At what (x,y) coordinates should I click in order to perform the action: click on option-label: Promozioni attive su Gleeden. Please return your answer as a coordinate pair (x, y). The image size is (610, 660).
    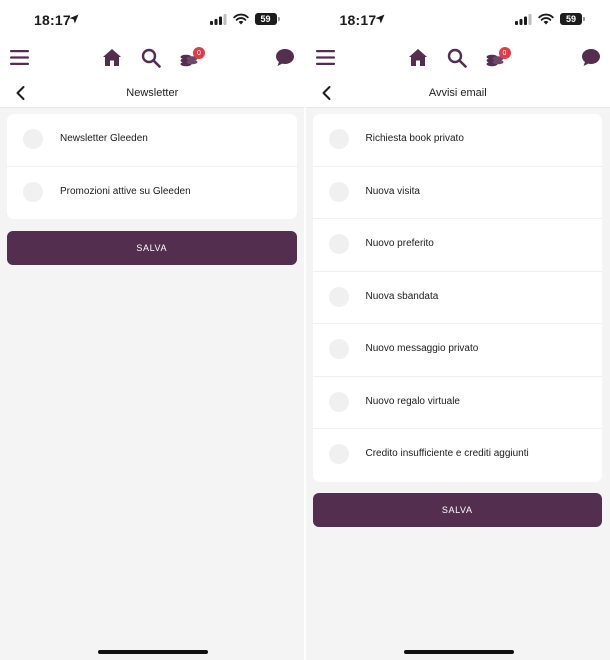
    Looking at the image, I should click on (125, 191).